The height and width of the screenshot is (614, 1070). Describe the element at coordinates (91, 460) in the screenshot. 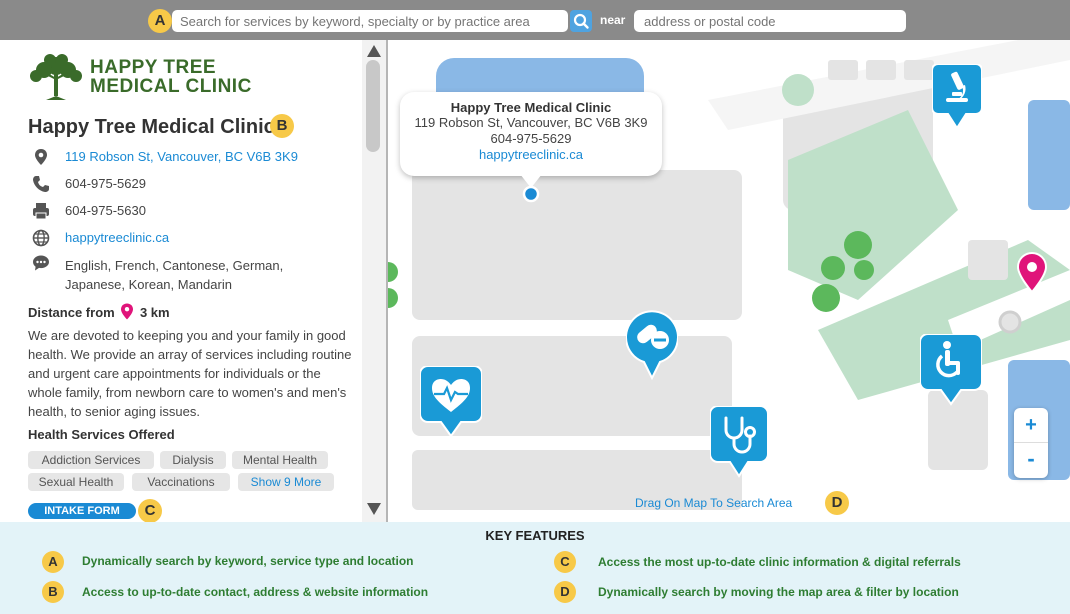

I see `service-tag: Addiction Services` at that location.